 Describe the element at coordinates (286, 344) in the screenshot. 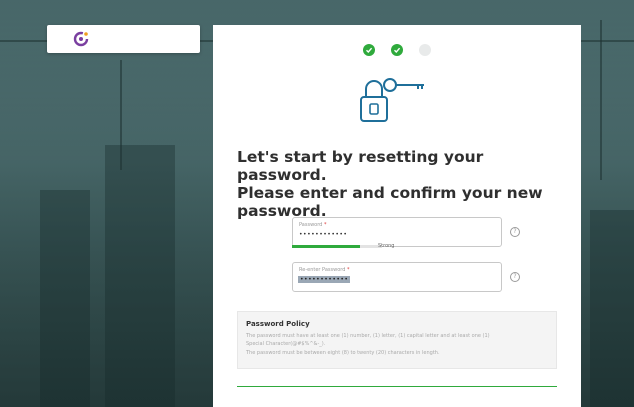

I see `policy-line: Special Character(@#$%^&-_).` at that location.